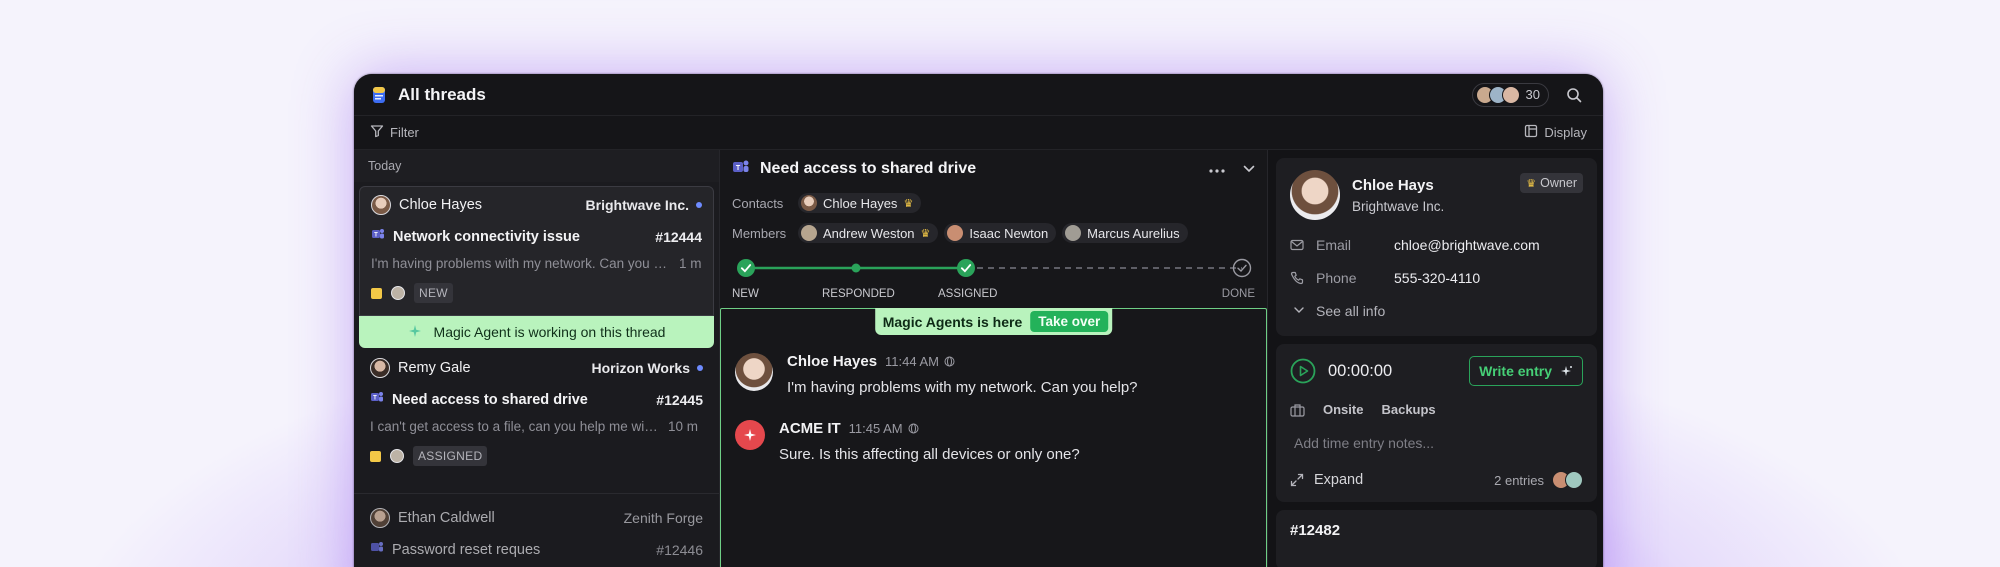 The height and width of the screenshot is (567, 2000). Describe the element at coordinates (1315, 530) in the screenshot. I see `related-ticket-number: #12482` at that location.